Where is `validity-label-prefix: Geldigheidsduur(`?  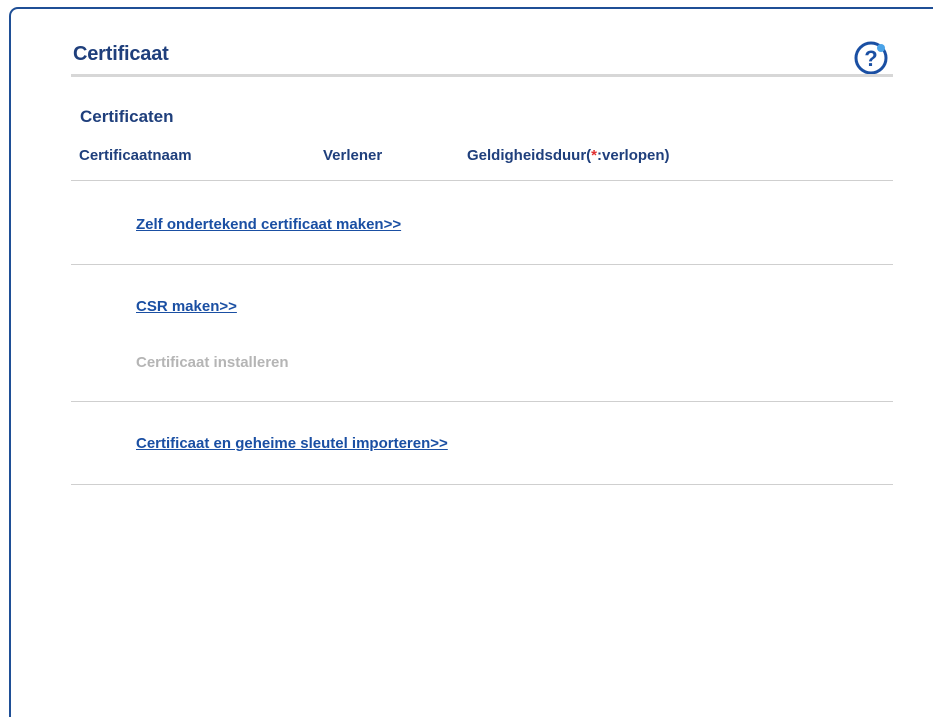
validity-label-prefix: Geldigheidsduur( is located at coordinates (529, 155).